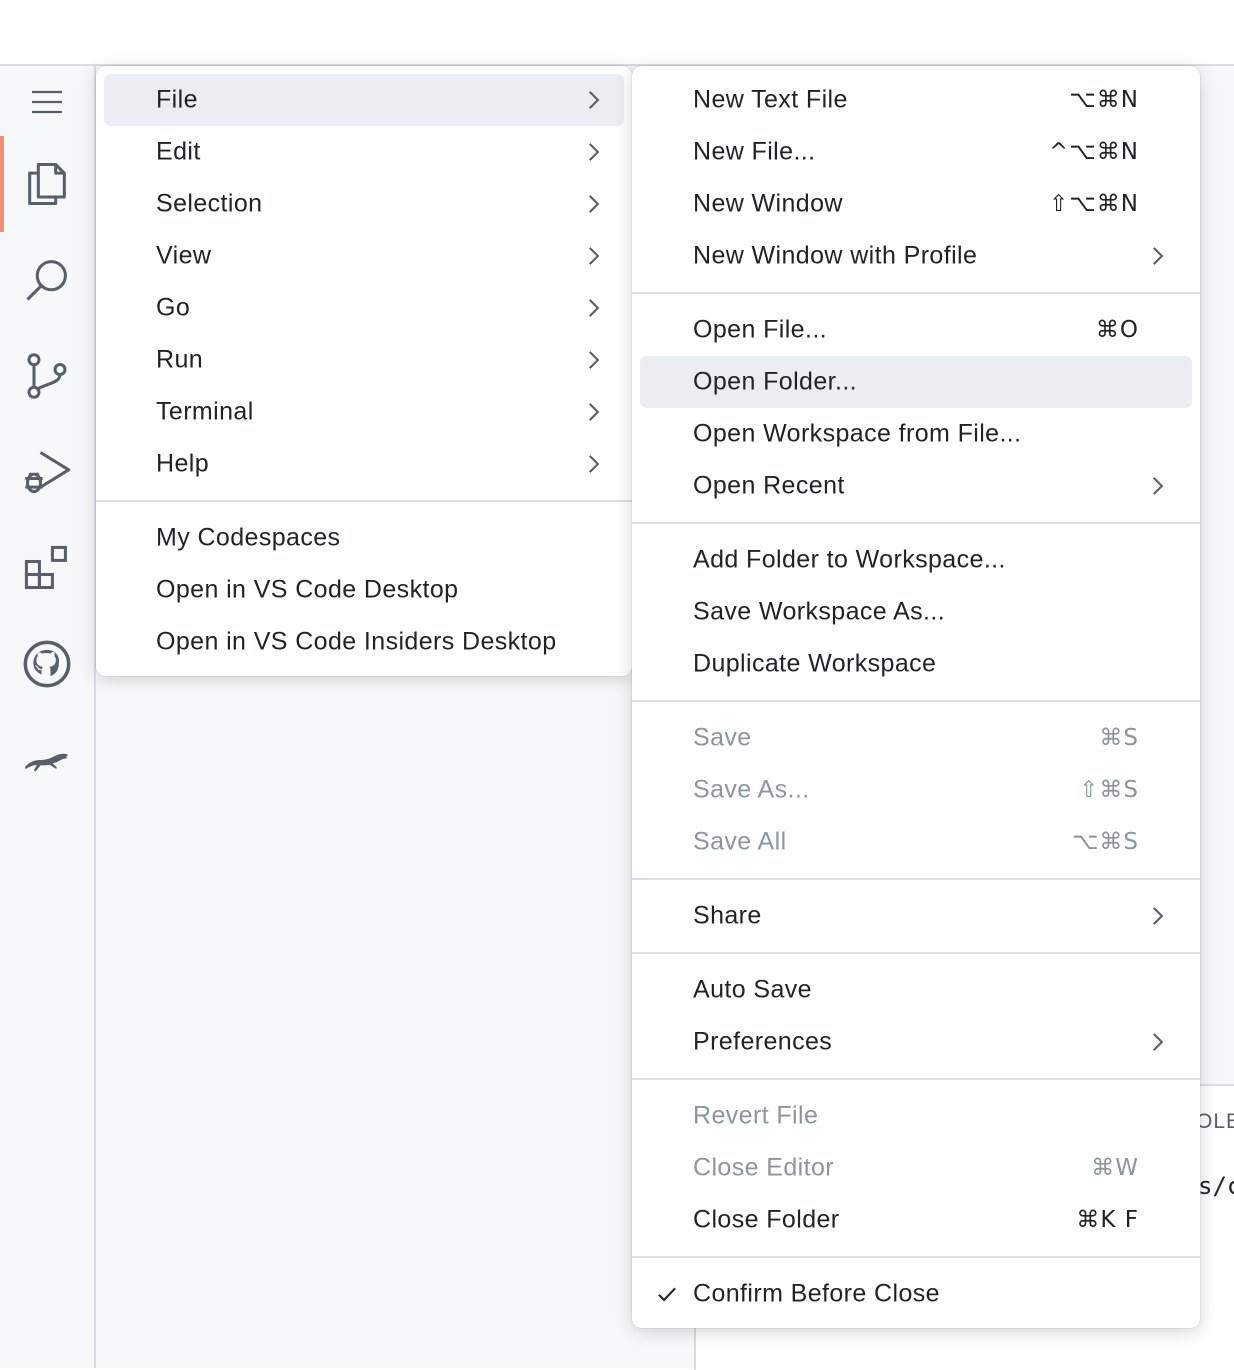 The height and width of the screenshot is (1370, 1234). I want to click on menu-item-new-window-with-profile: New Window with Profile, so click(916, 256).